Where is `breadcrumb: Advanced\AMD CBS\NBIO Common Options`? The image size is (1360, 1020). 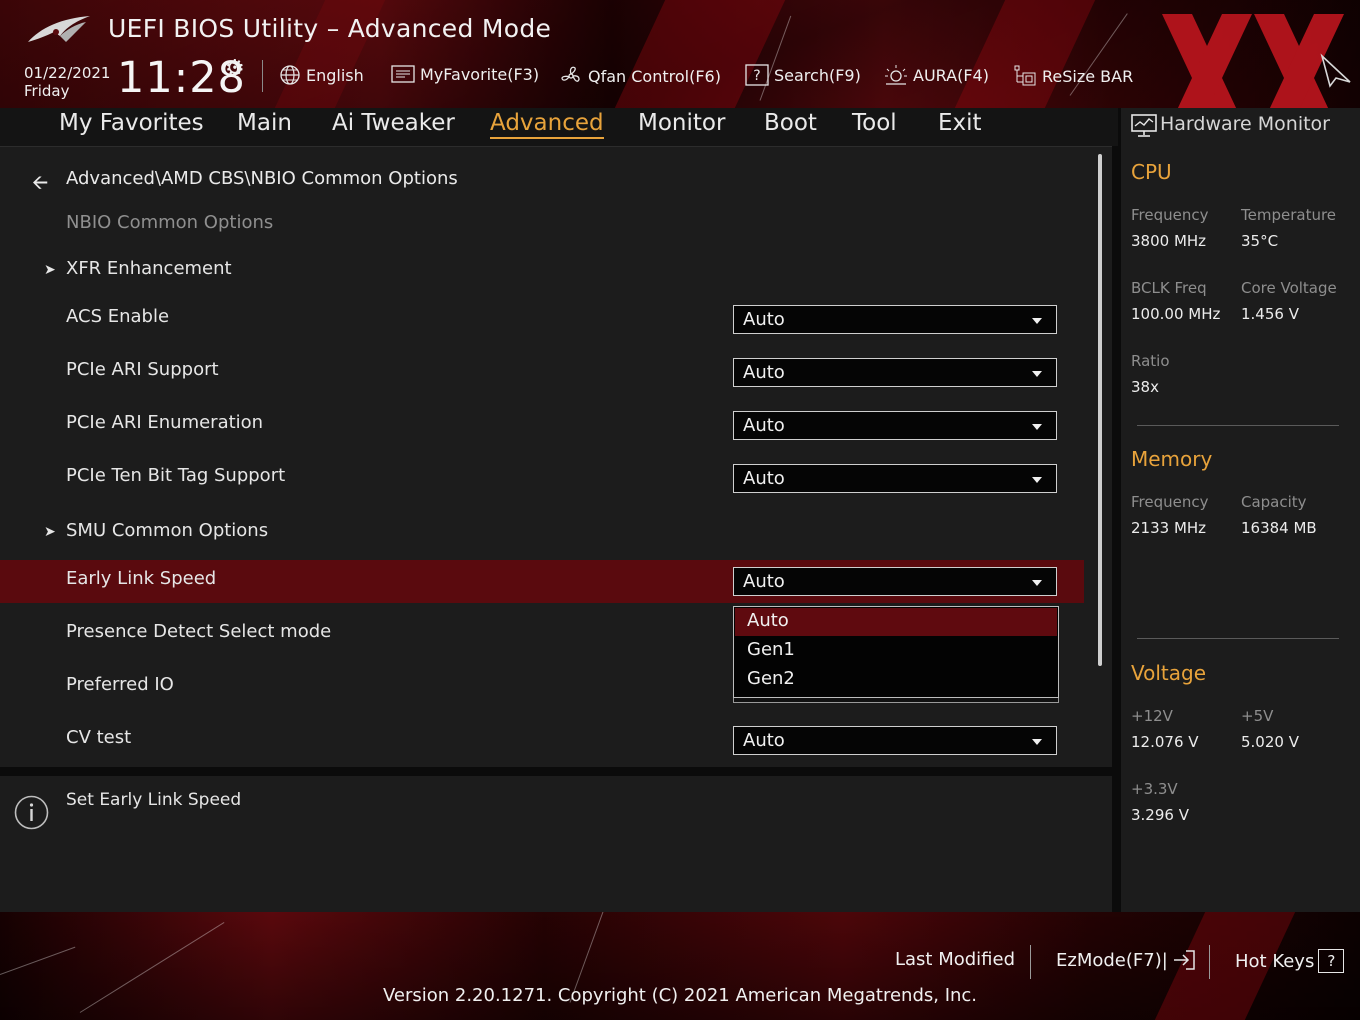 breadcrumb: Advanced\AMD CBS\NBIO Common Options is located at coordinates (262, 178).